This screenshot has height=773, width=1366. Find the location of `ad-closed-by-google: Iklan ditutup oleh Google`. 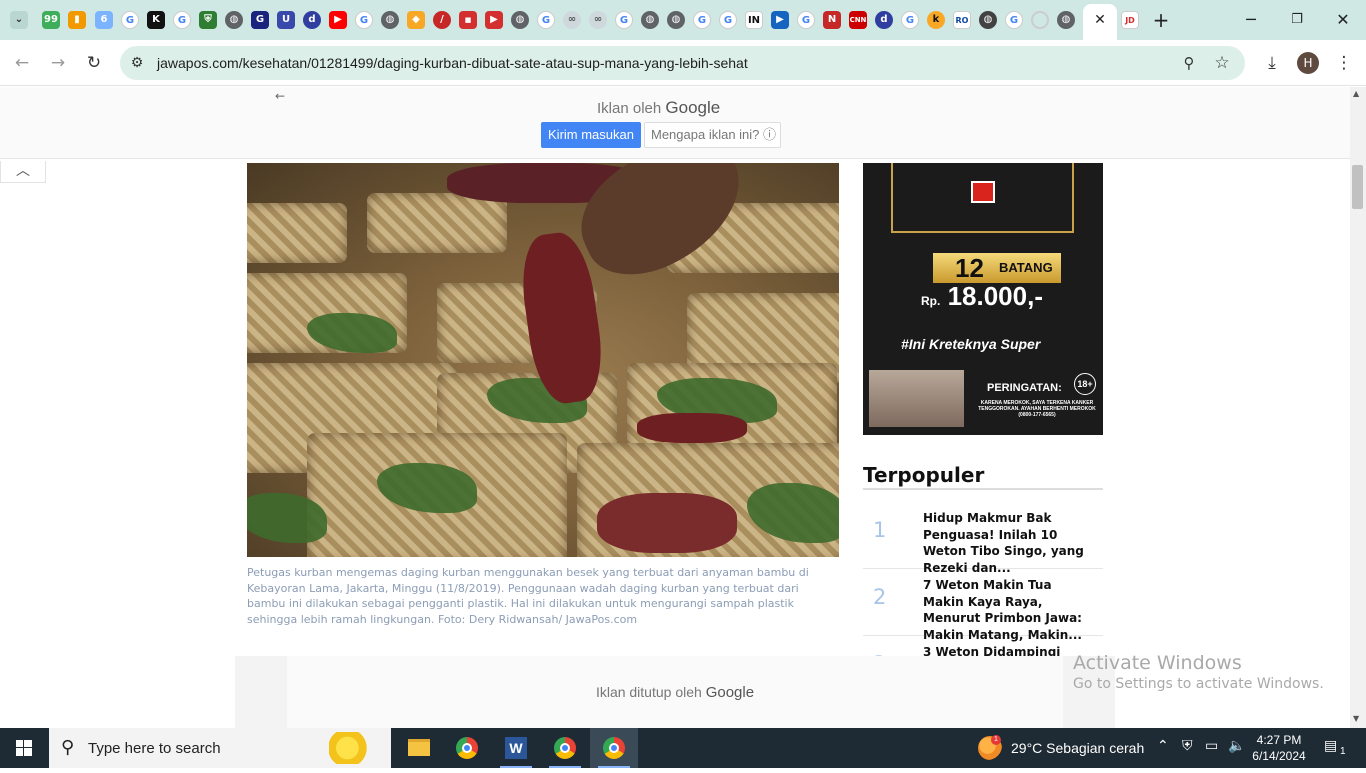

ad-closed-by-google: Iklan ditutup oleh Google is located at coordinates (675, 692).